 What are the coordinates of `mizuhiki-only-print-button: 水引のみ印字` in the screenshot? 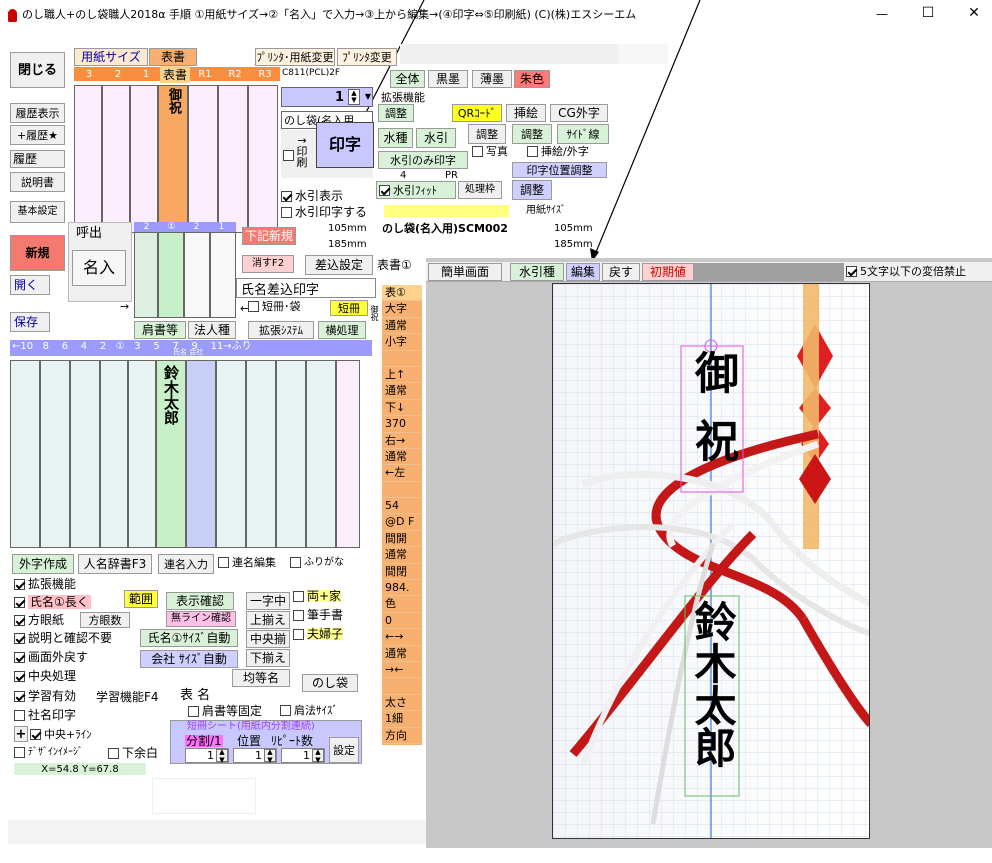 It's located at (423, 160).